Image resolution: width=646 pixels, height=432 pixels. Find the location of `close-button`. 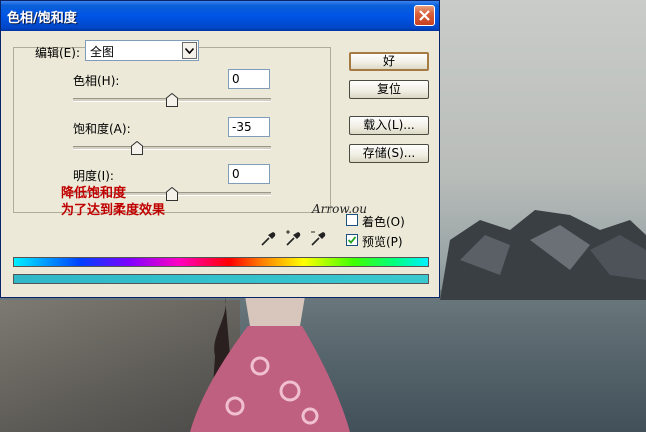

close-button is located at coordinates (424, 15).